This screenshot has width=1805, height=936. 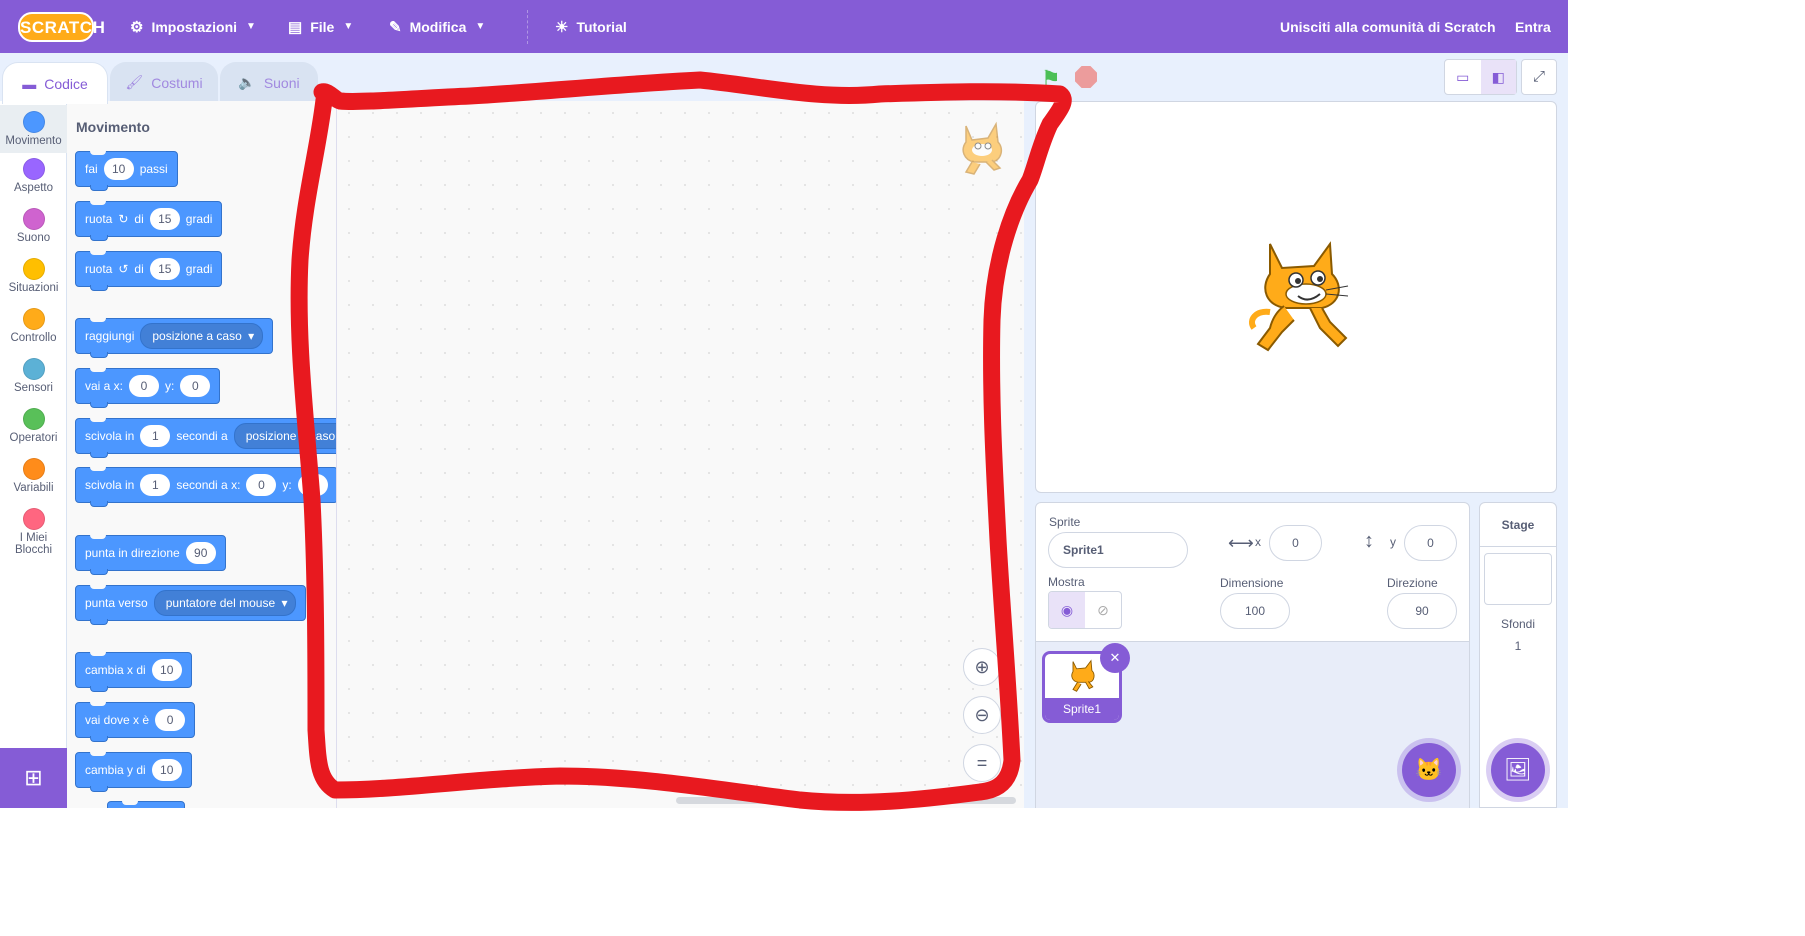 I want to click on block-text: cambia y di, so click(x=115, y=770).